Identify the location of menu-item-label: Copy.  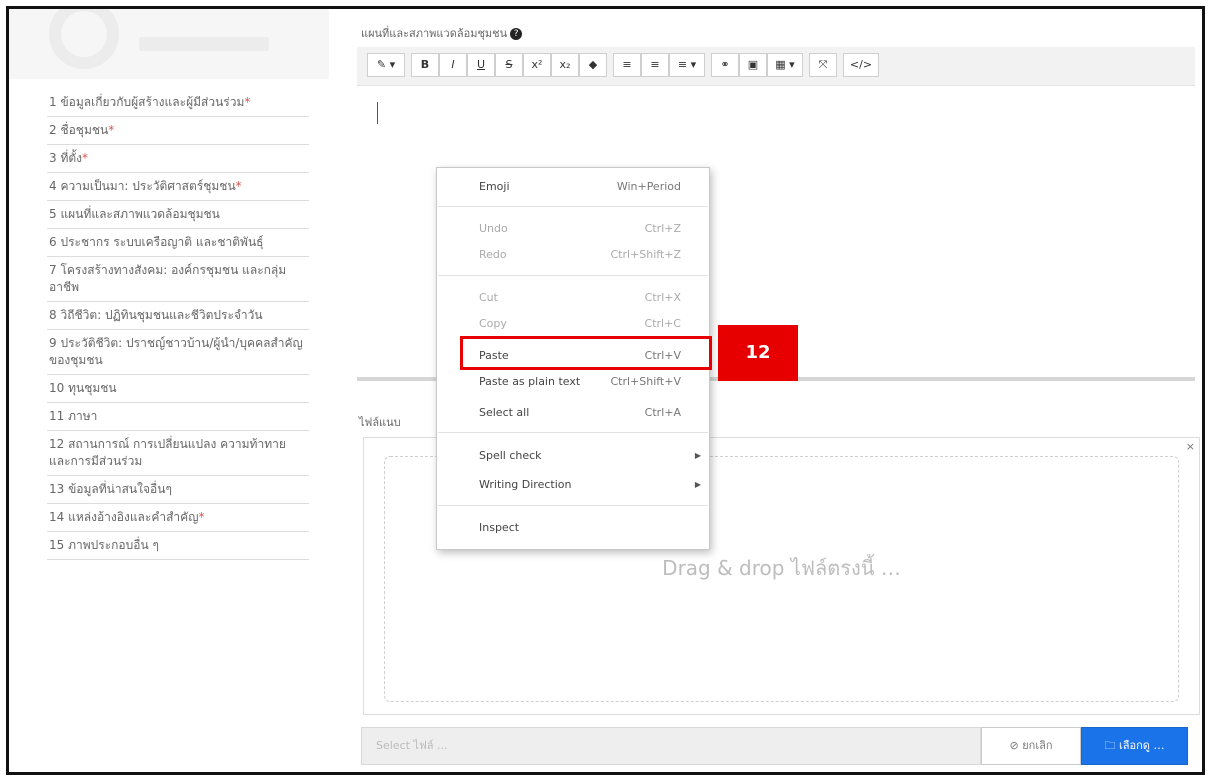
(493, 323).